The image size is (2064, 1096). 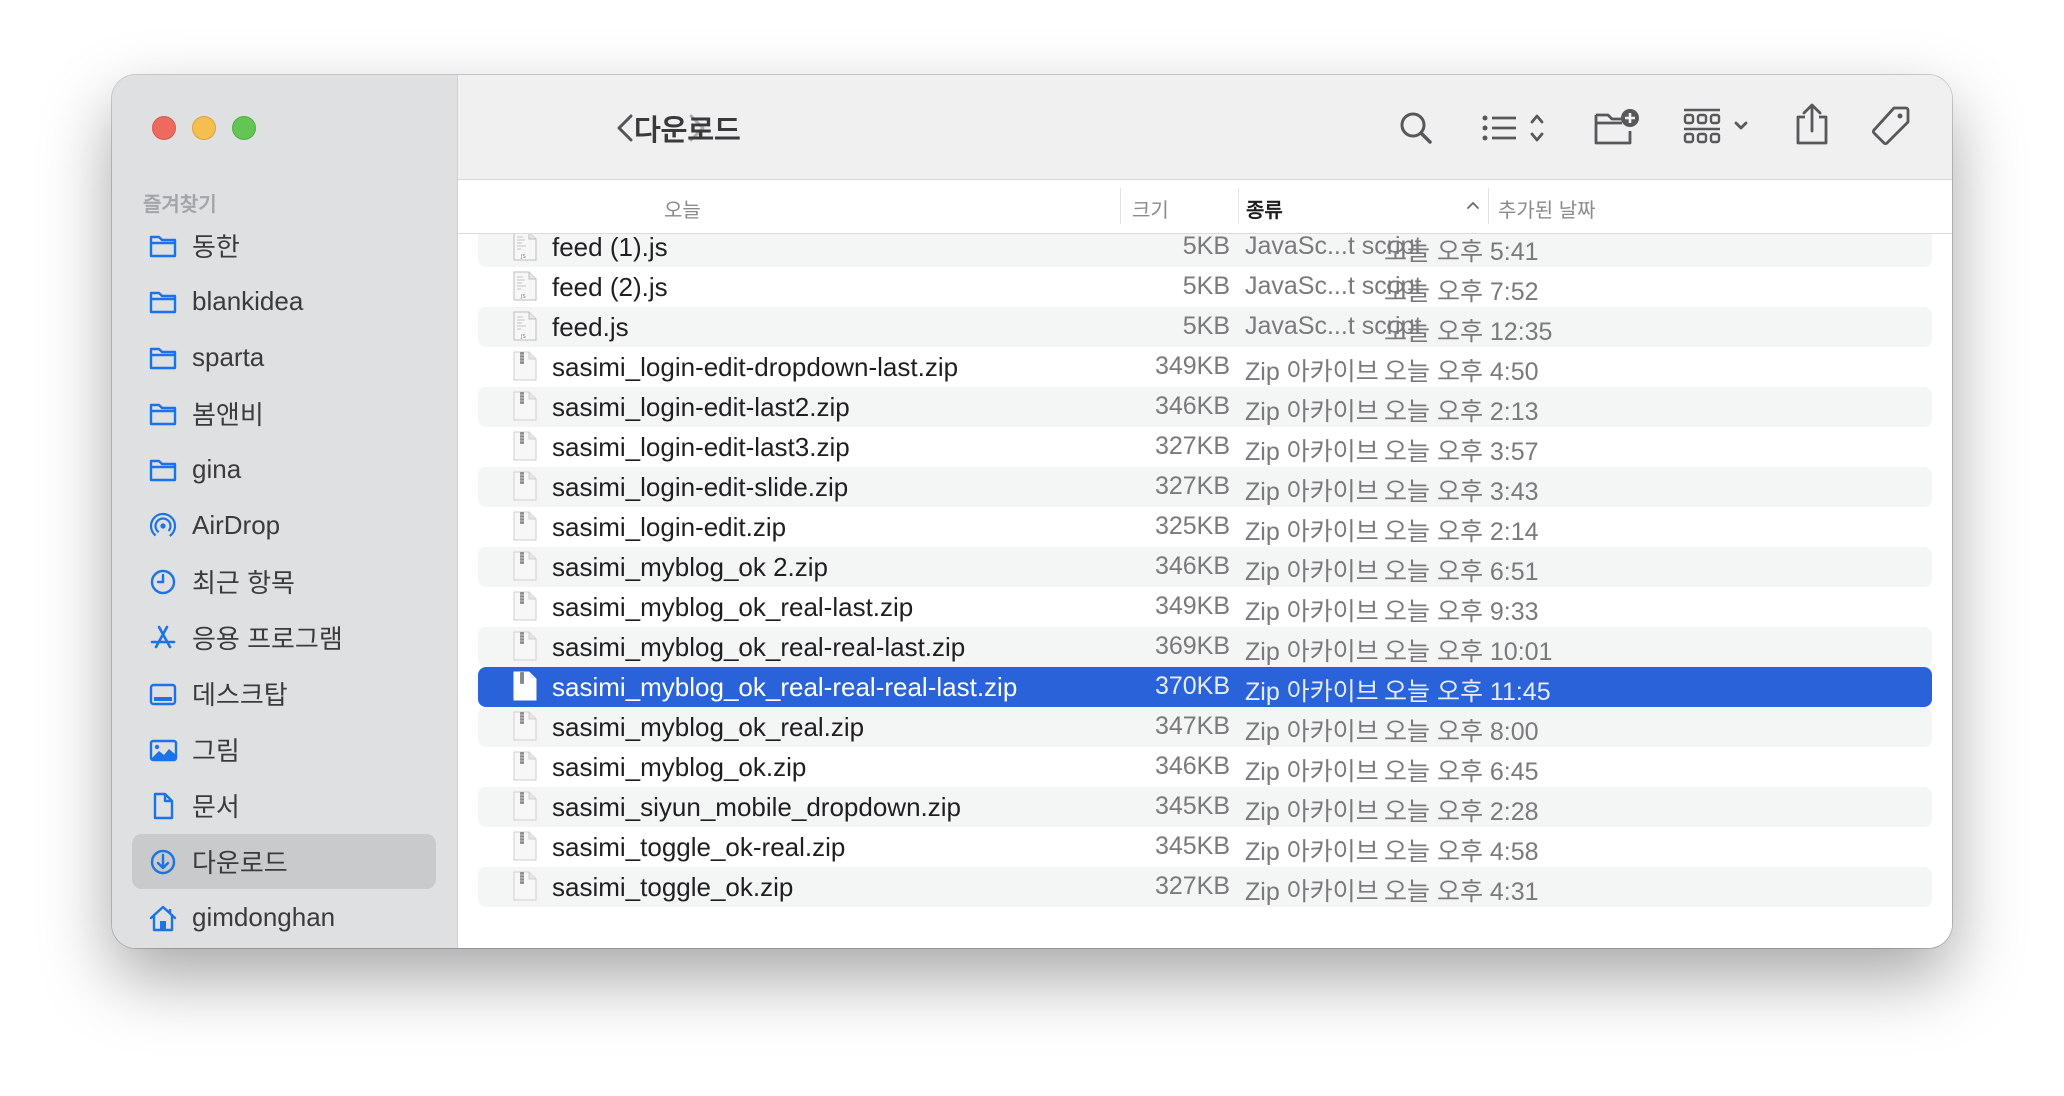 I want to click on file-date-added: 오늘 오후 6:51, so click(x=1461, y=572).